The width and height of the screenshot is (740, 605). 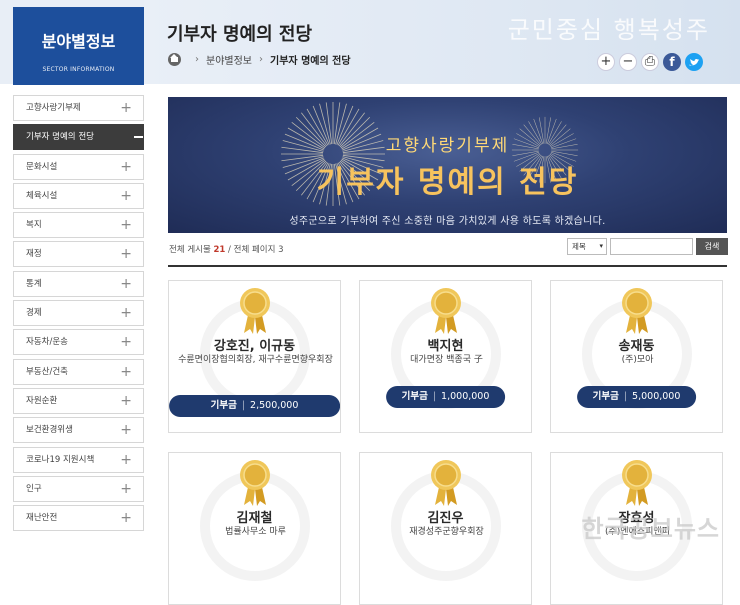 What do you see at coordinates (628, 62) in the screenshot?
I see `zoom-out-button: −` at bounding box center [628, 62].